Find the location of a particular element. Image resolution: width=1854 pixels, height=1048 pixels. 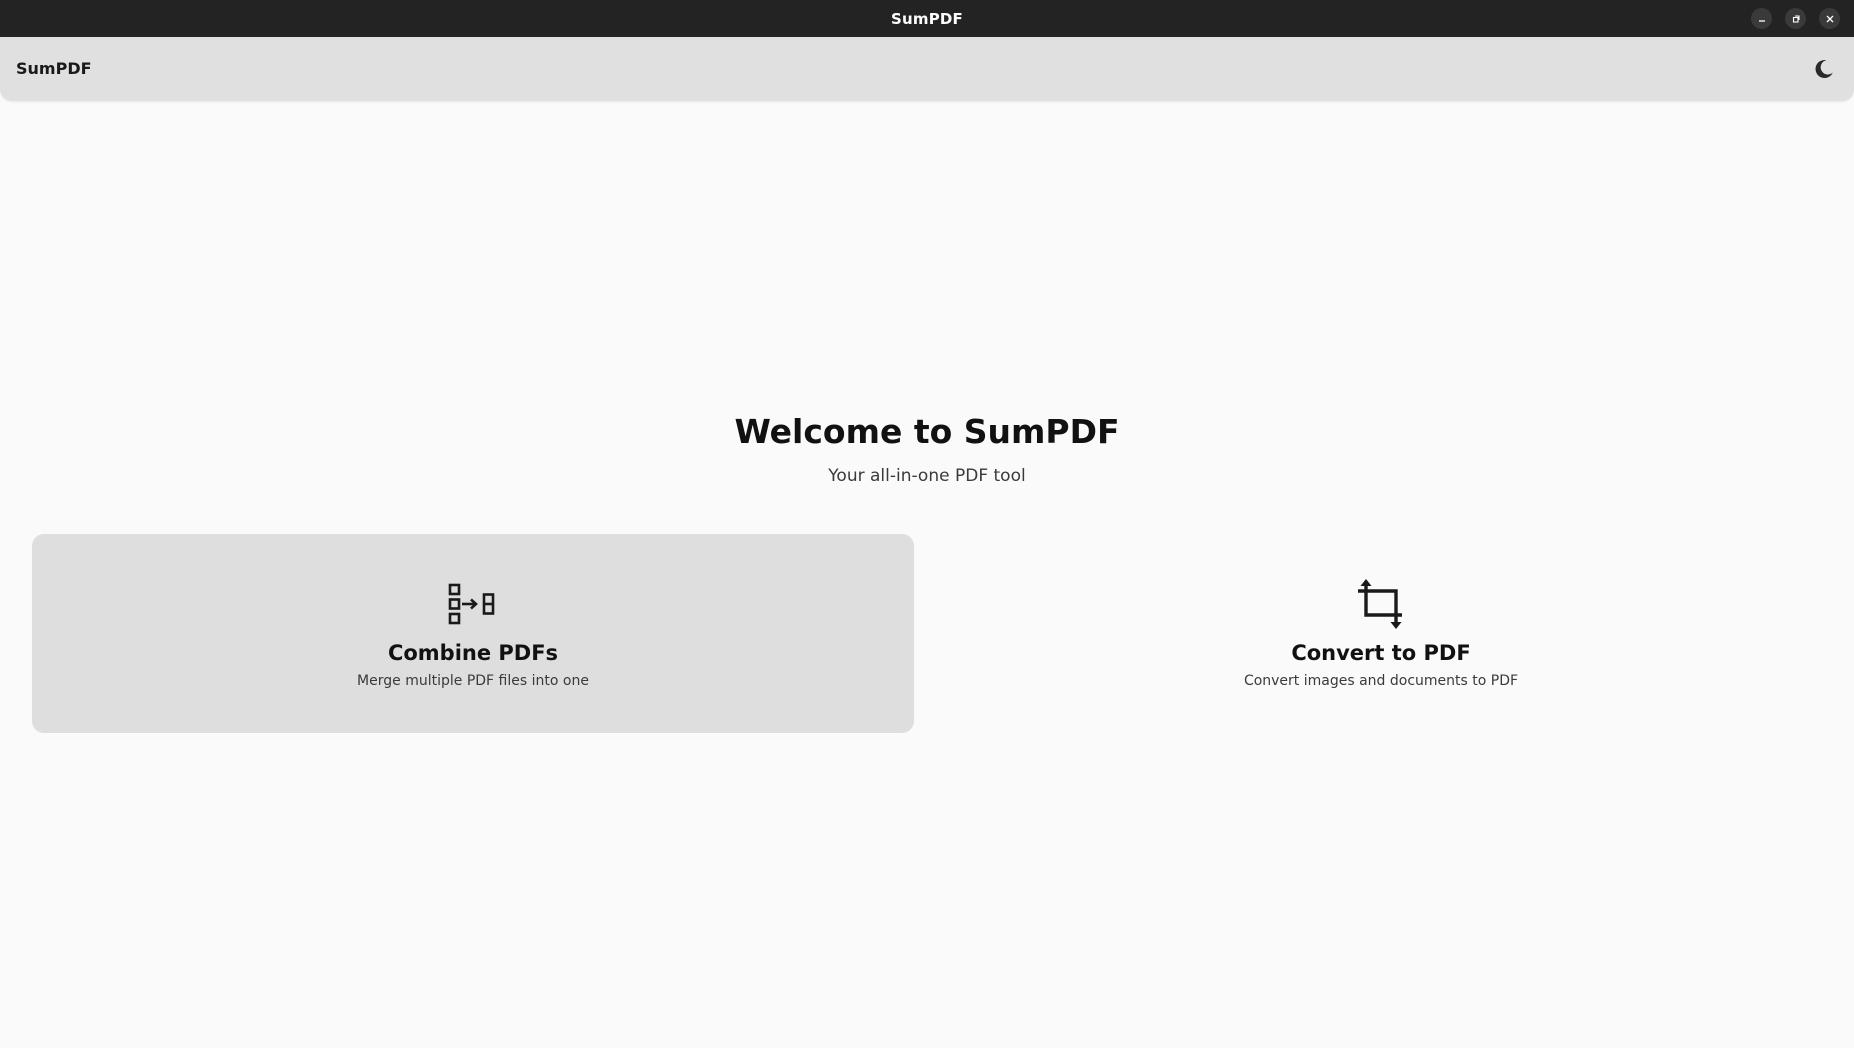

theme-toggle-button is located at coordinates (1824, 69).